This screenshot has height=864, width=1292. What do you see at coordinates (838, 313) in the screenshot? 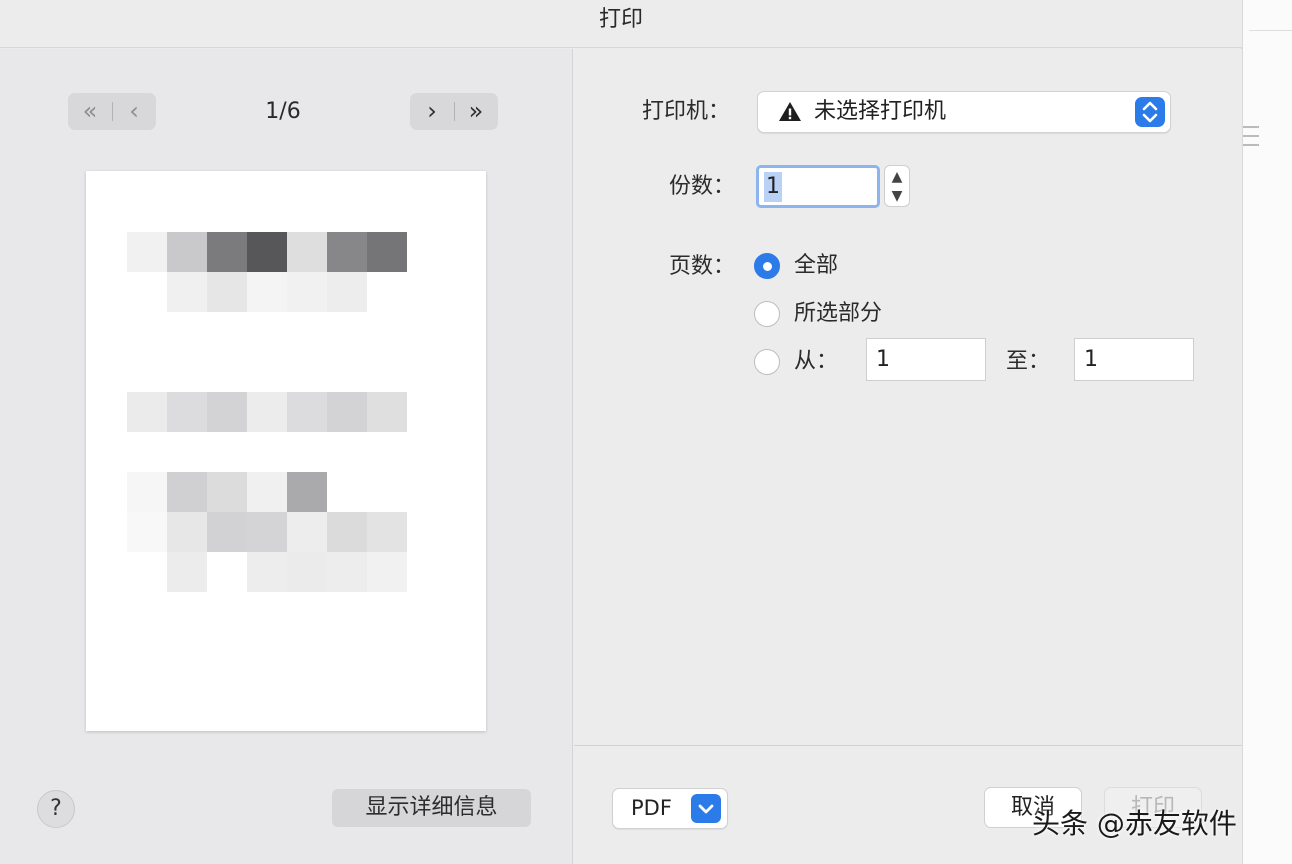
I see `pages-selection-label: 所选部分` at bounding box center [838, 313].